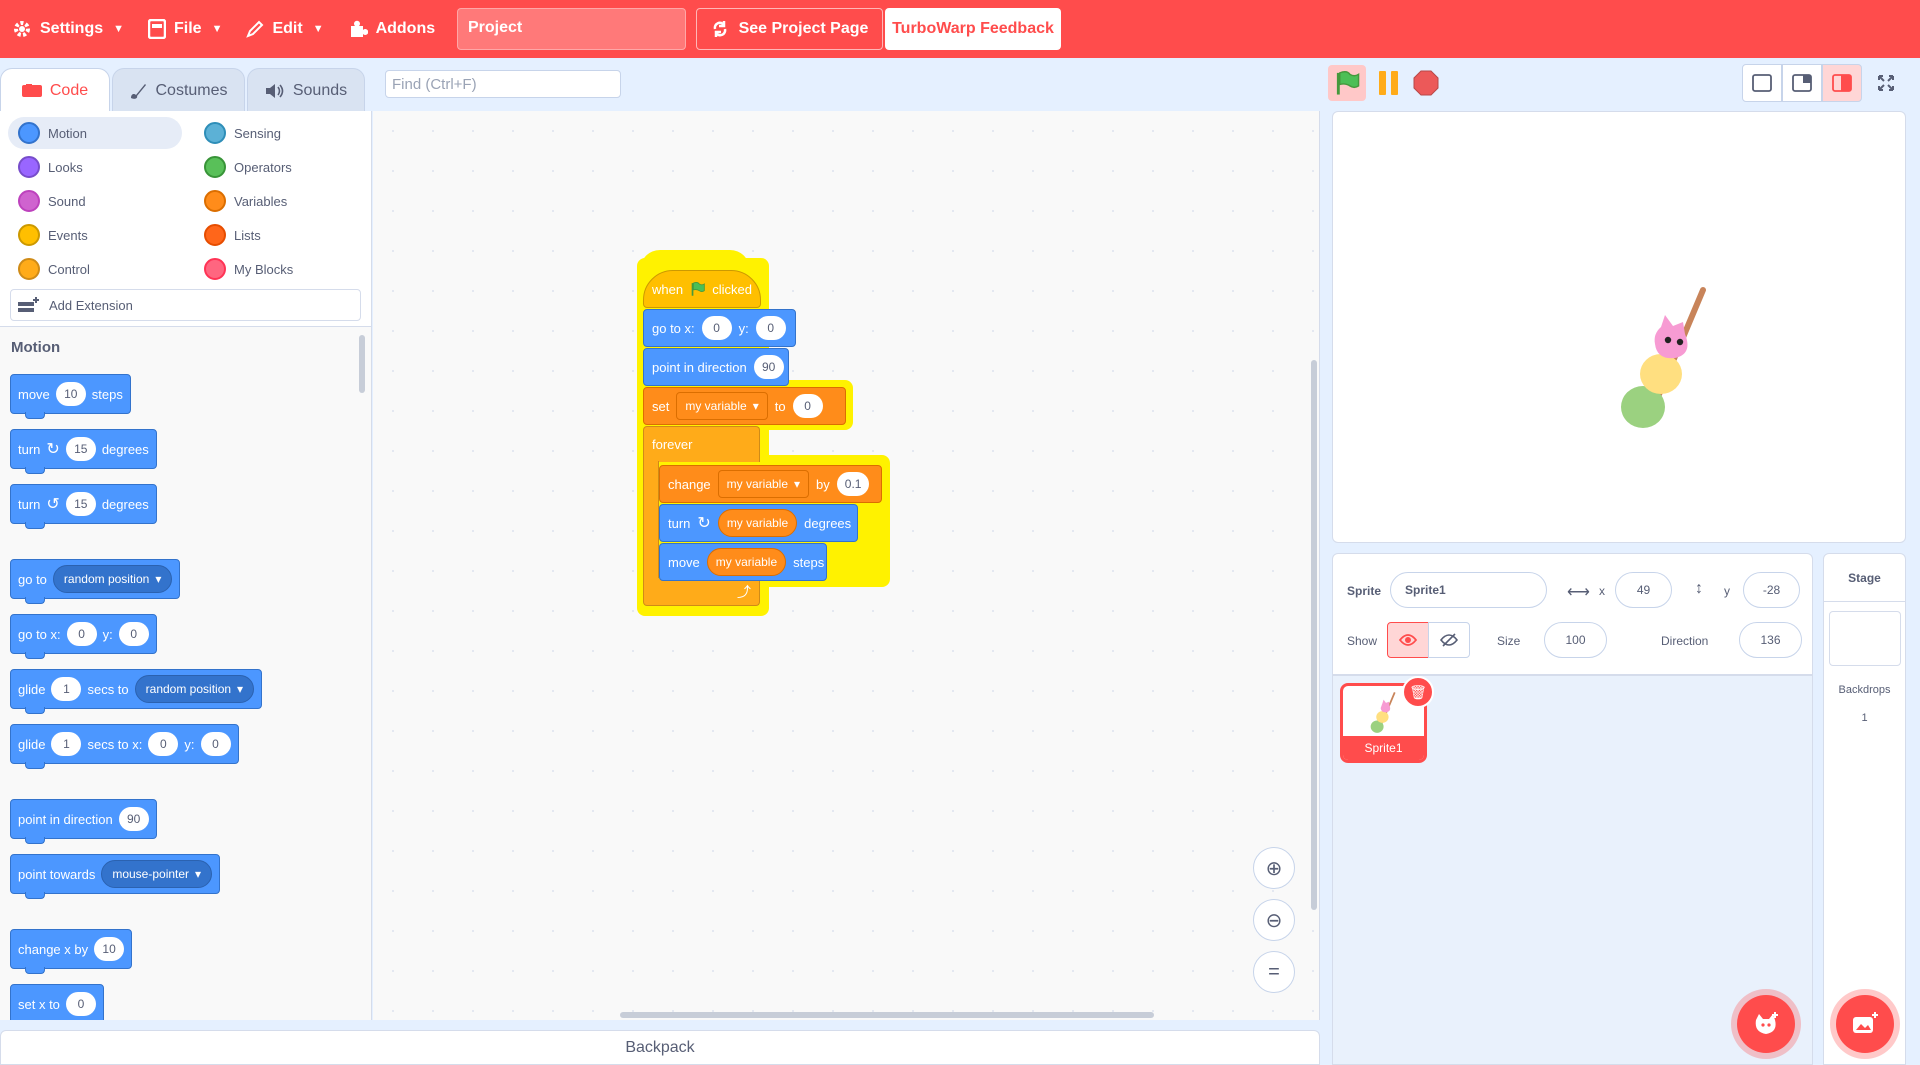 The height and width of the screenshot is (1065, 1920). I want to click on script-turn-block: turn ↻ my variable degrees, so click(758, 523).